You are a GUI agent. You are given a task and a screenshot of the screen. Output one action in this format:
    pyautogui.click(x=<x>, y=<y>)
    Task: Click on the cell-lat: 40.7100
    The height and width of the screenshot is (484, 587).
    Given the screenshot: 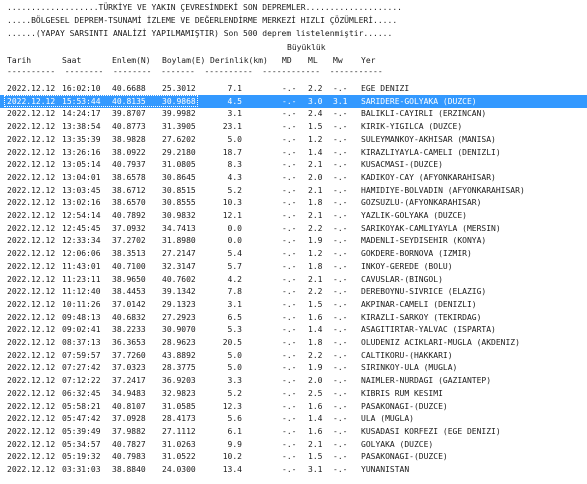 What is the action you would take?
    pyautogui.click(x=129, y=266)
    